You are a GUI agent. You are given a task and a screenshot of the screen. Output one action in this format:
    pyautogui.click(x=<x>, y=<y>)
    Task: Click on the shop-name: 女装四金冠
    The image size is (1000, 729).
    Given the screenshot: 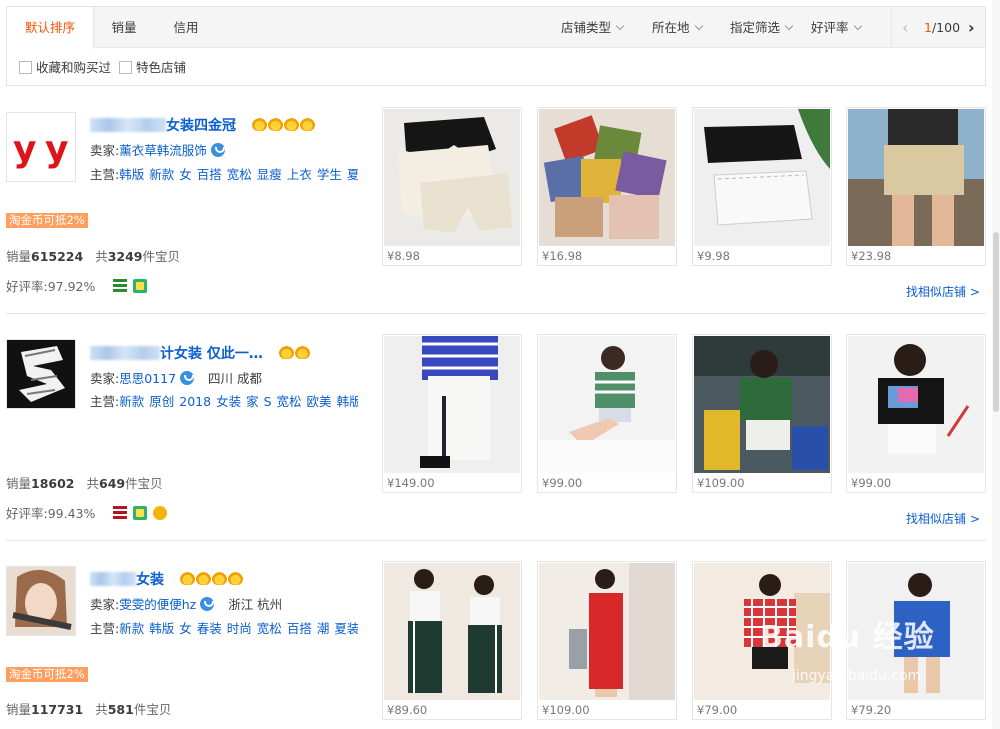 What is the action you would take?
    pyautogui.click(x=202, y=125)
    